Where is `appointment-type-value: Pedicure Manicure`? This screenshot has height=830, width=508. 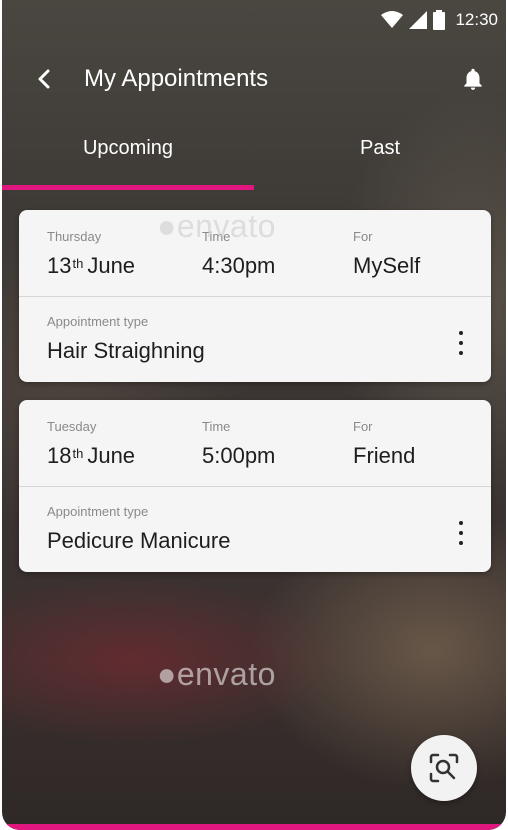 appointment-type-value: Pedicure Manicure is located at coordinates (139, 540).